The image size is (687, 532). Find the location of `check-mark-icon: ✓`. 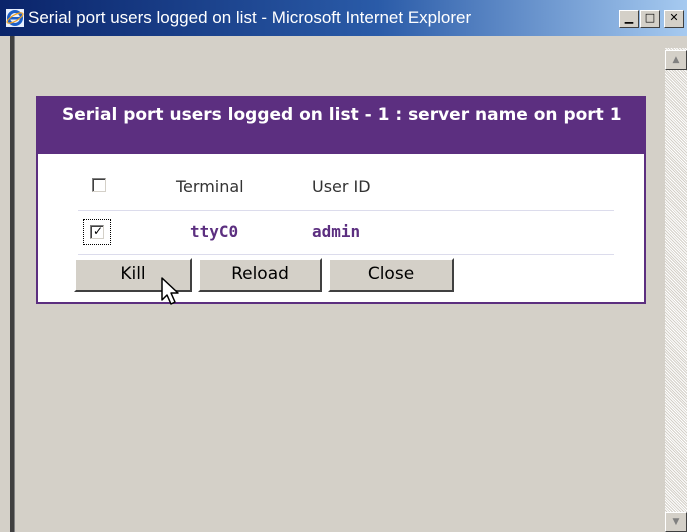

check-mark-icon: ✓ is located at coordinates (98, 231).